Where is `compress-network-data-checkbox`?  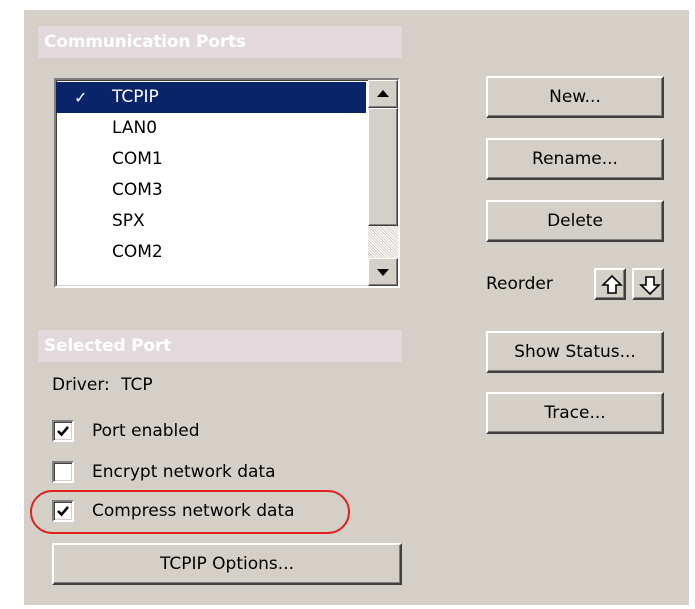
compress-network-data-checkbox is located at coordinates (63, 511).